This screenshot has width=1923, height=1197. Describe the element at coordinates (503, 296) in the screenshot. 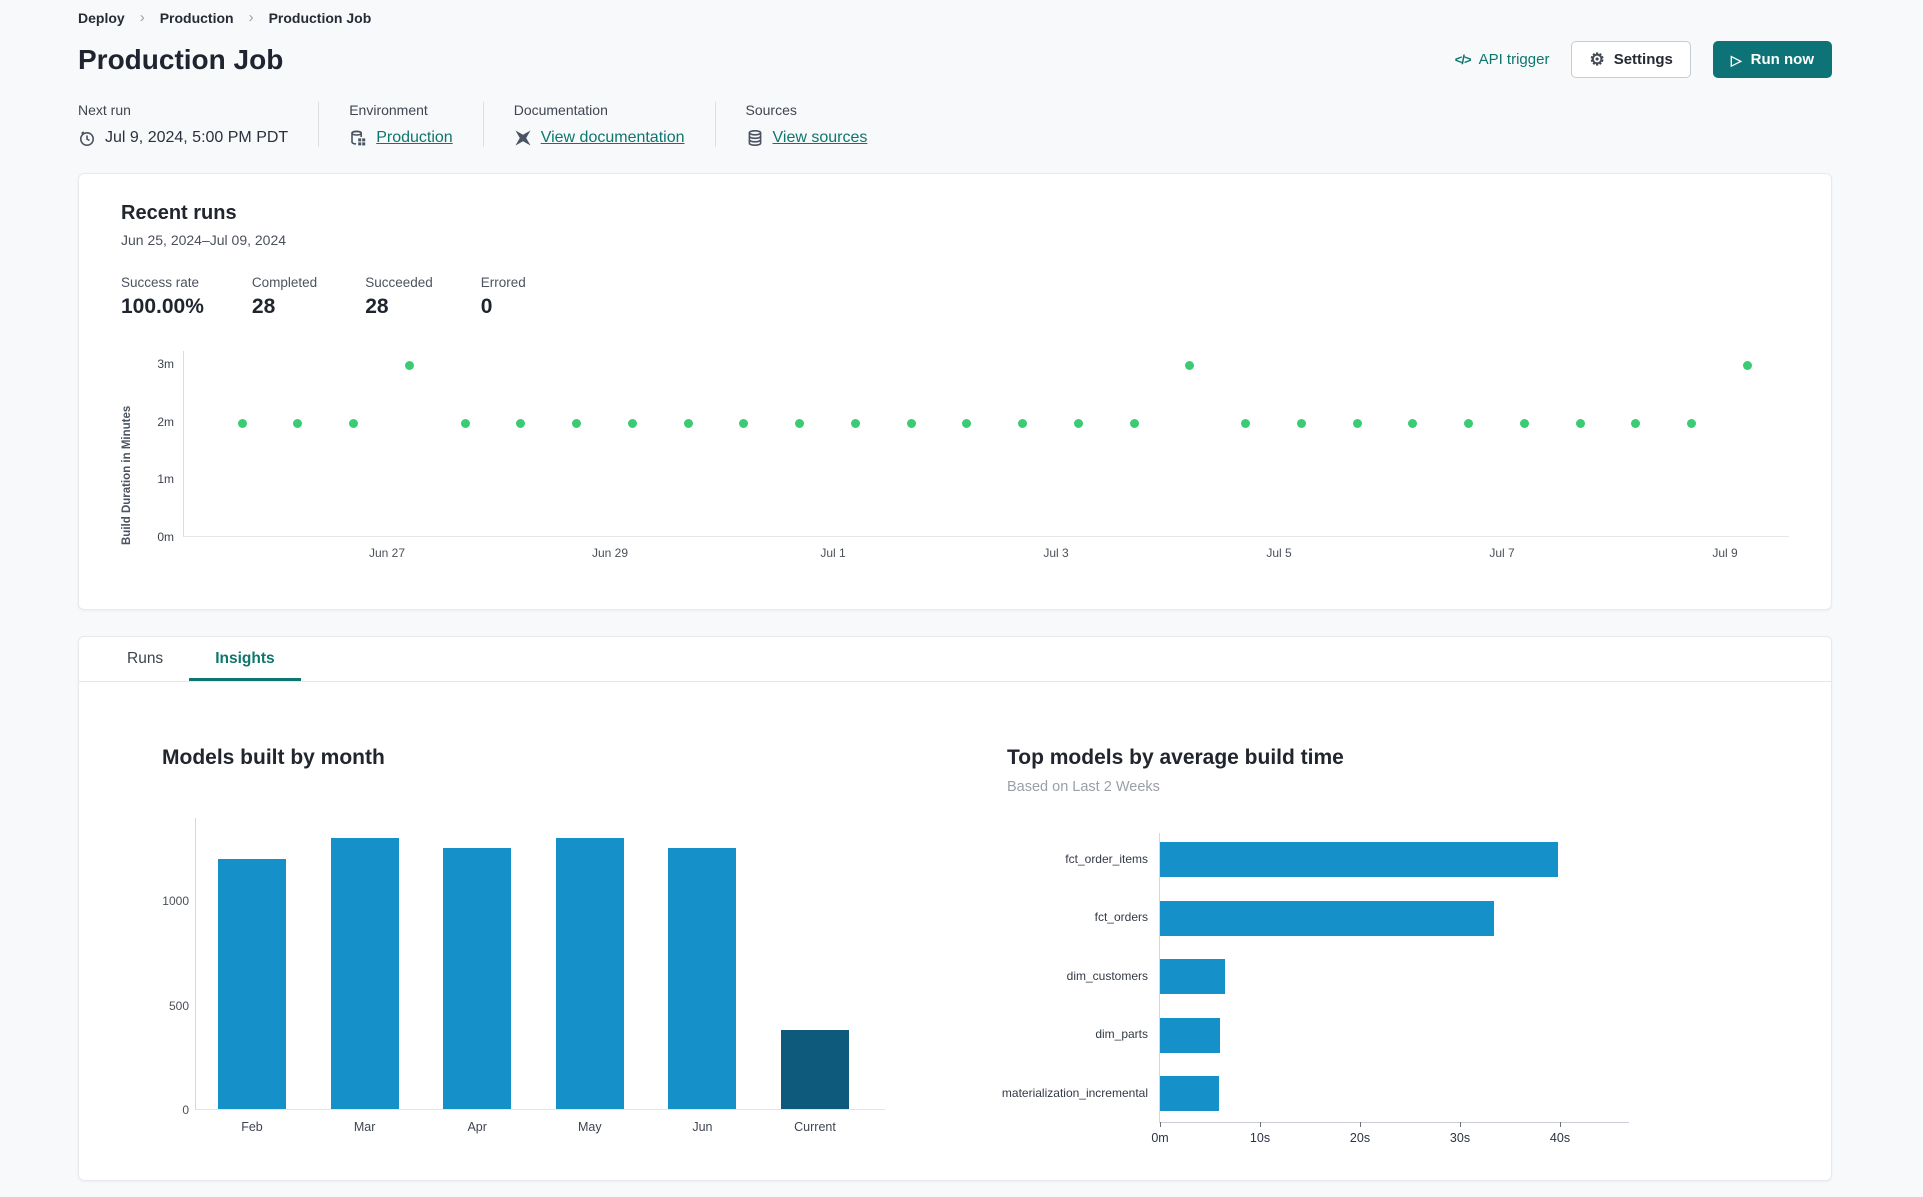

I see `stat-errored: Errored 0` at that location.